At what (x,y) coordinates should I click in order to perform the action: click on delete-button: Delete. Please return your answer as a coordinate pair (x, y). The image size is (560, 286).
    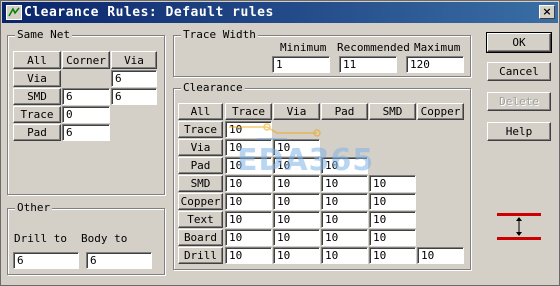
    Looking at the image, I should click on (519, 101).